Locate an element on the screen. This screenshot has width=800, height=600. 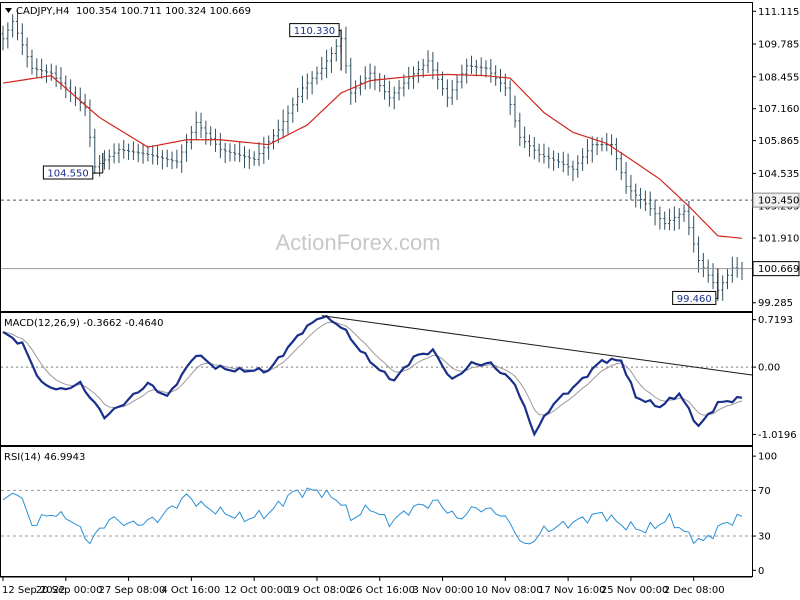
rsi-axis-label: 100 is located at coordinates (767, 457).